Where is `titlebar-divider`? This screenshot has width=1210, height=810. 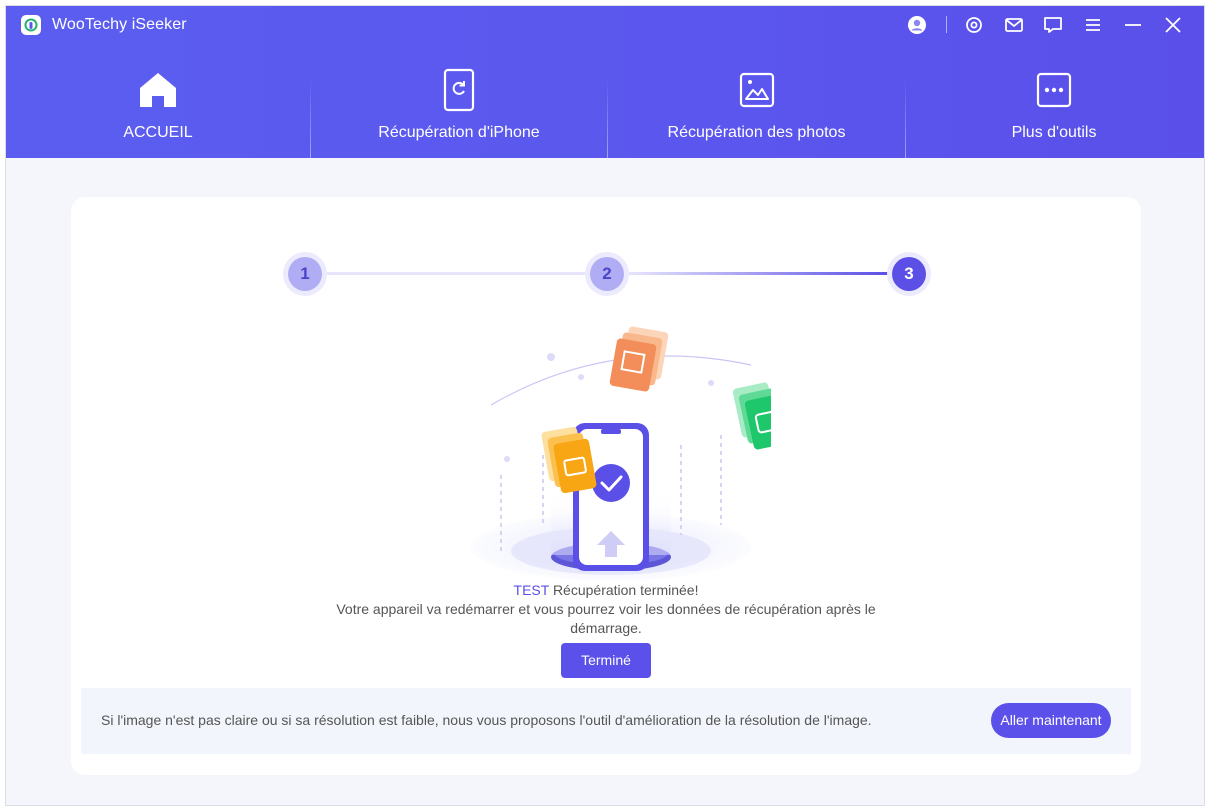
titlebar-divider is located at coordinates (946, 24).